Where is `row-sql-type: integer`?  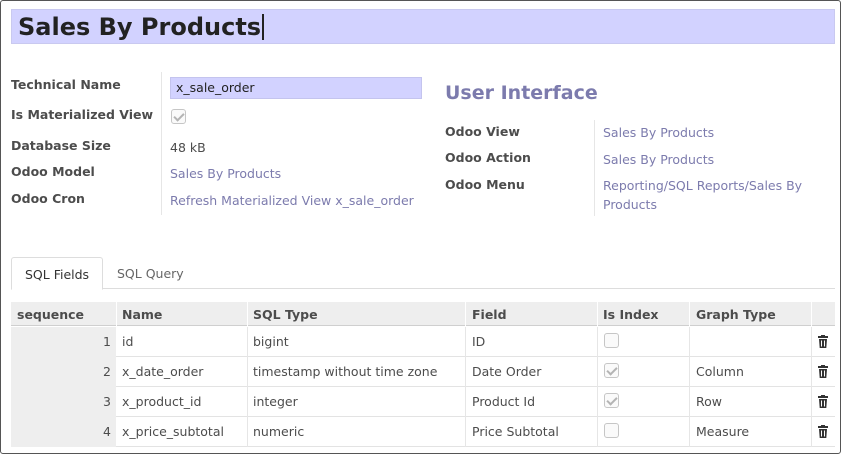 row-sql-type: integer is located at coordinates (275, 401).